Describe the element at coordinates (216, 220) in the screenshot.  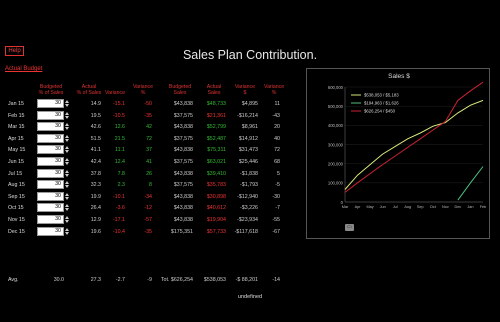
I see `actual-sales-cell: $19,904` at that location.